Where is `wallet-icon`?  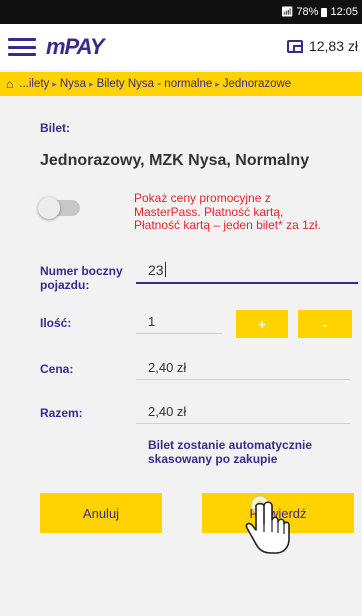 wallet-icon is located at coordinates (294, 46).